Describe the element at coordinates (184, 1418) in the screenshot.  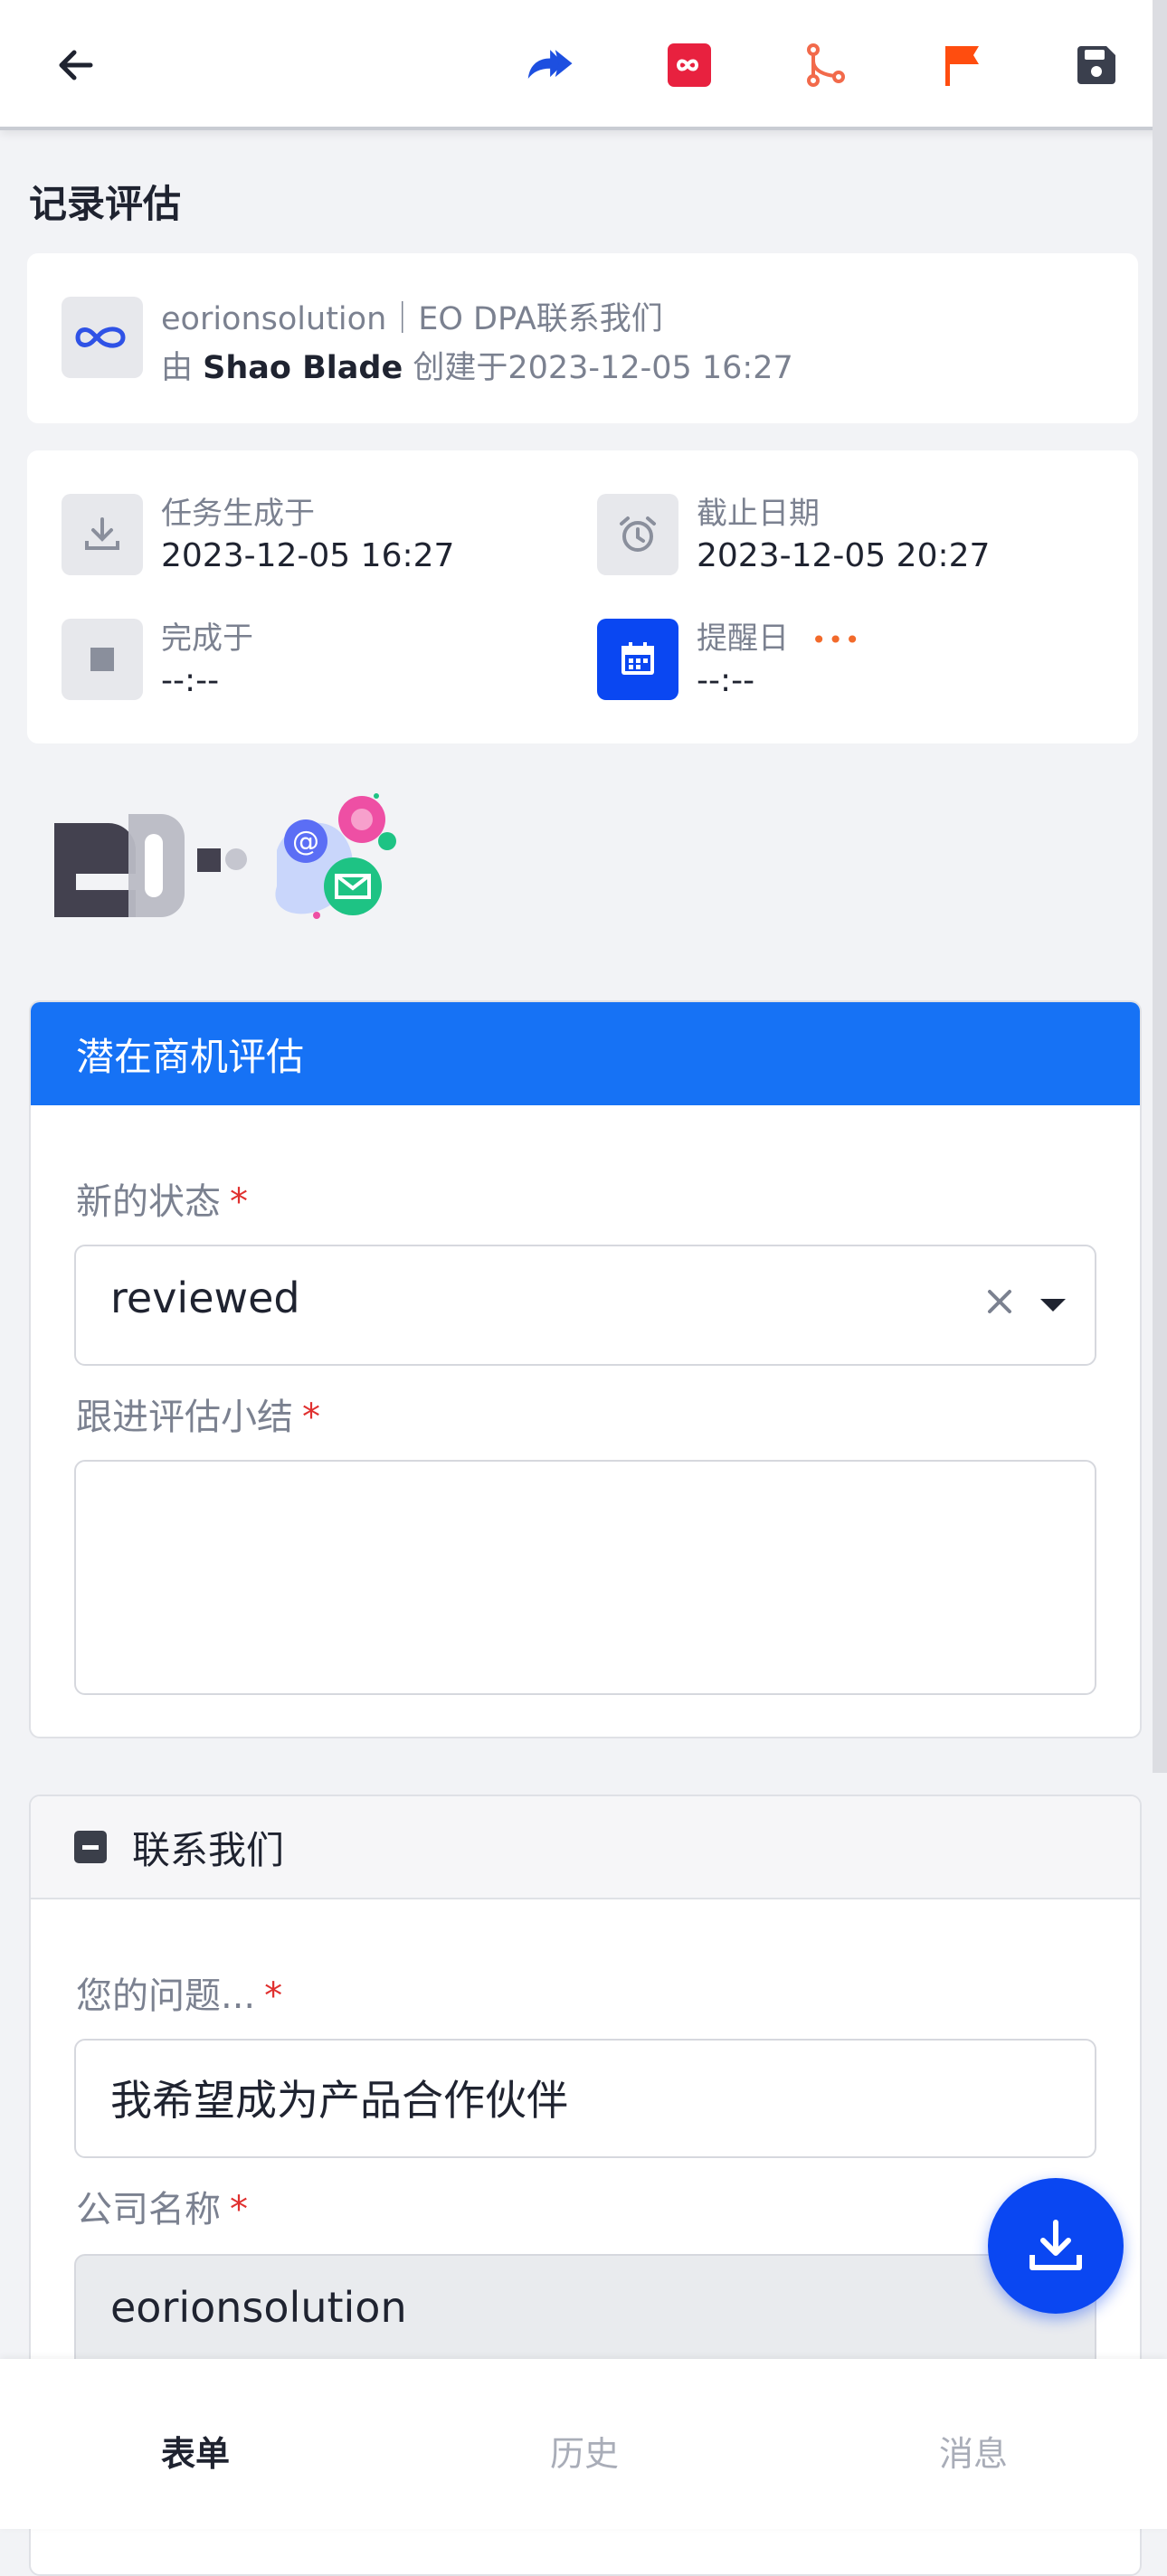
I see `summary-label-text: 跟进评估小结` at that location.